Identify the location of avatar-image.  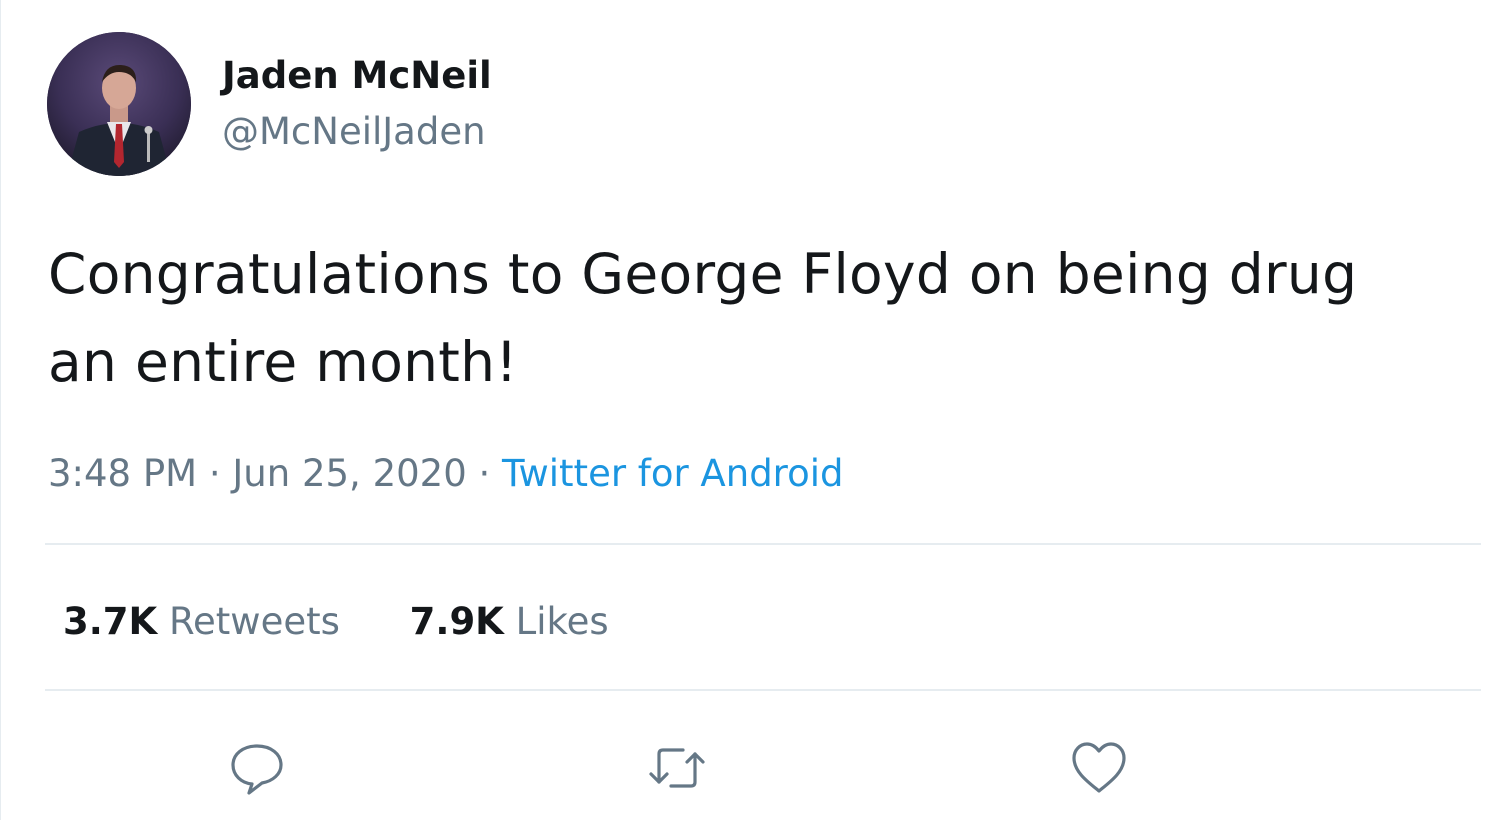
(119, 104).